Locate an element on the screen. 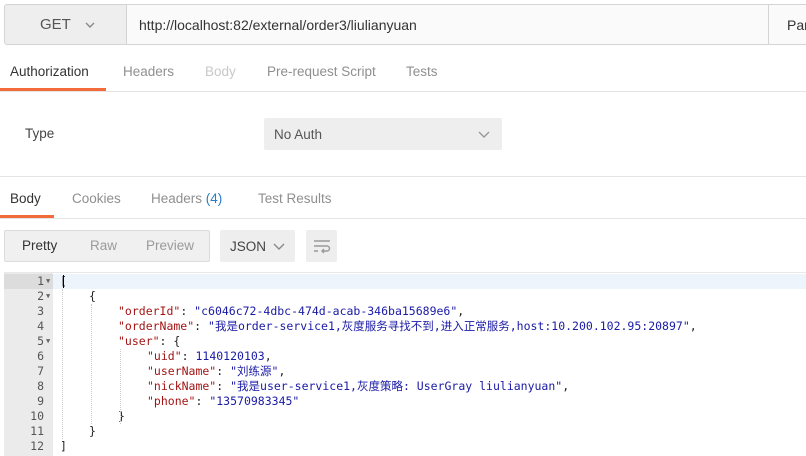  text-cursor is located at coordinates (63, 281).